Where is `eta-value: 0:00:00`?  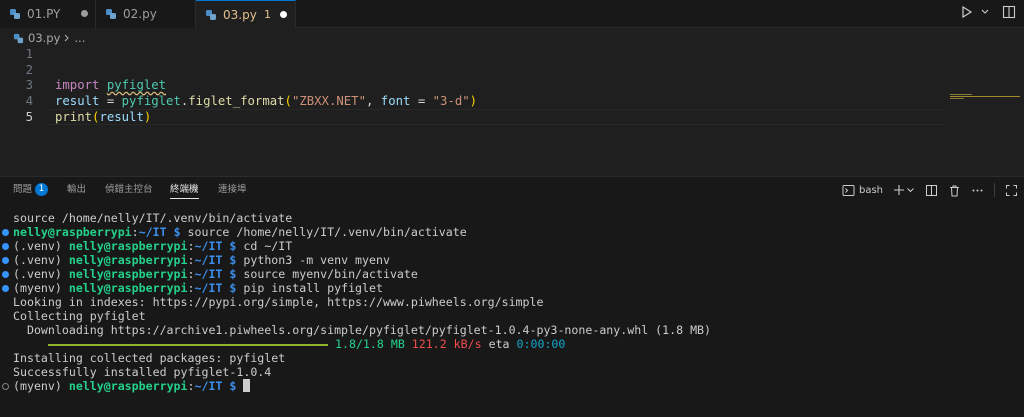 eta-value: 0:00:00 is located at coordinates (541, 344).